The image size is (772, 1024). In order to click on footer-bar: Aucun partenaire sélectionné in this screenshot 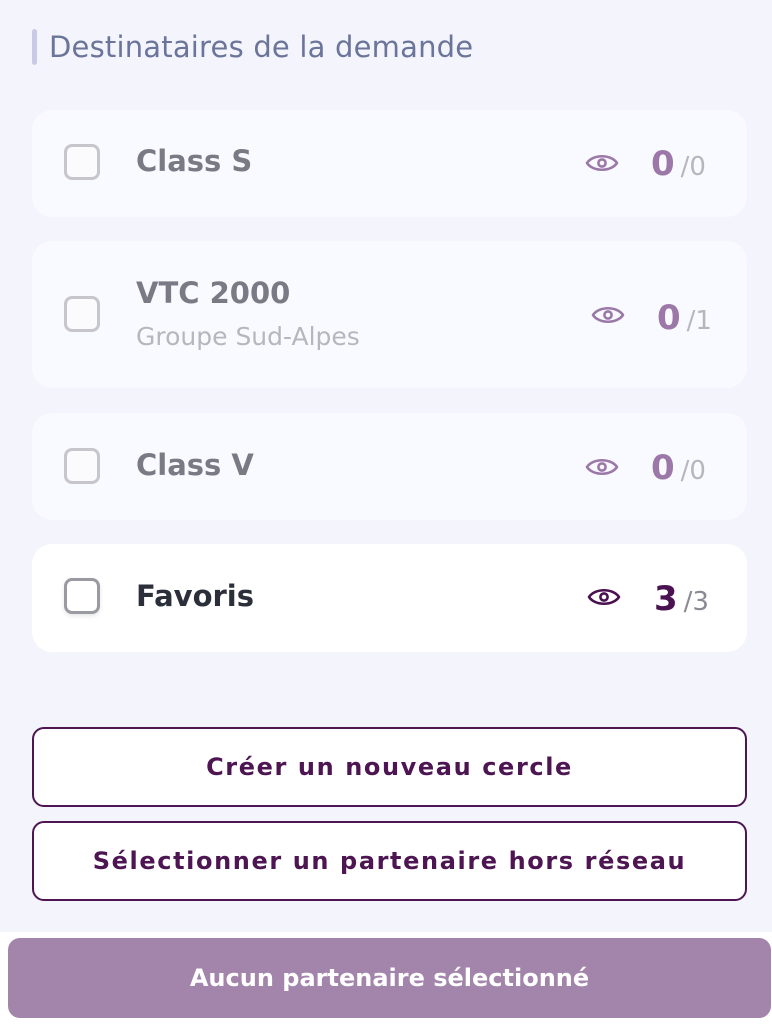, I will do `click(386, 978)`.